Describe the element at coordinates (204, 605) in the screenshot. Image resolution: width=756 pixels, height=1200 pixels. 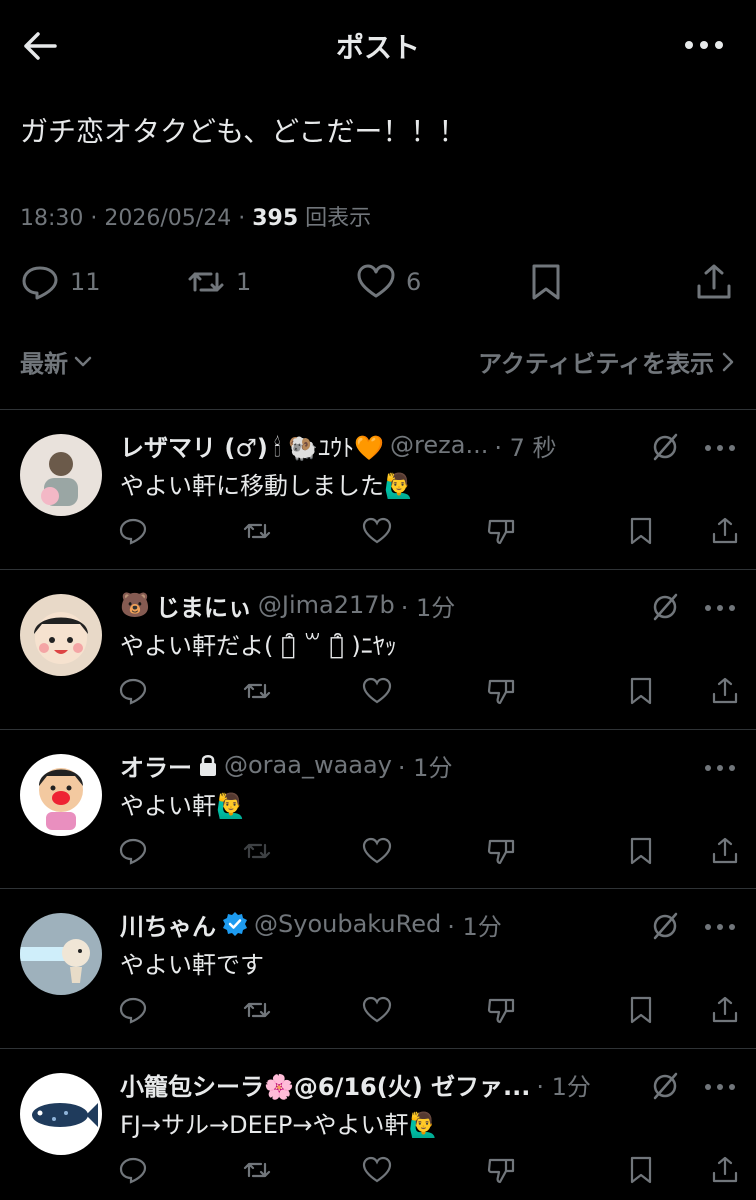
I see `display-name: じまにぃ` at that location.